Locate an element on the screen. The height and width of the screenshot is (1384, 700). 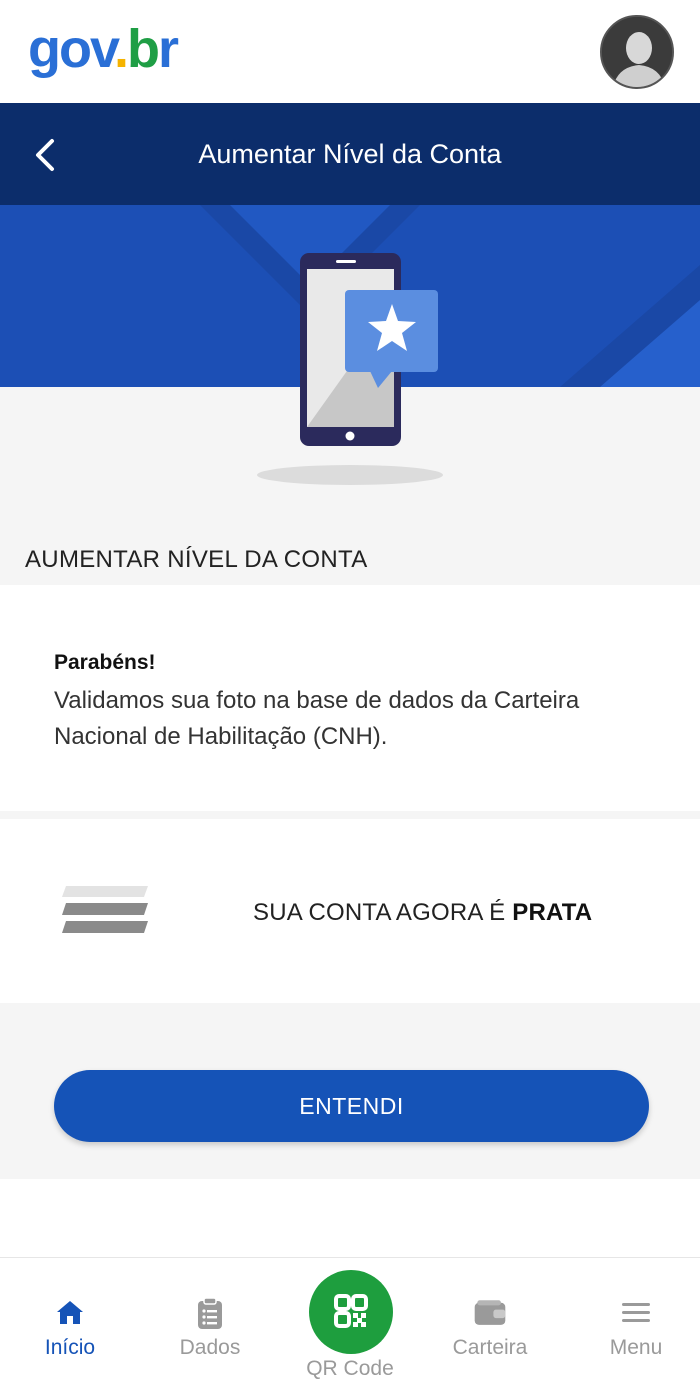
phone-star-illustration is located at coordinates (350, 369).